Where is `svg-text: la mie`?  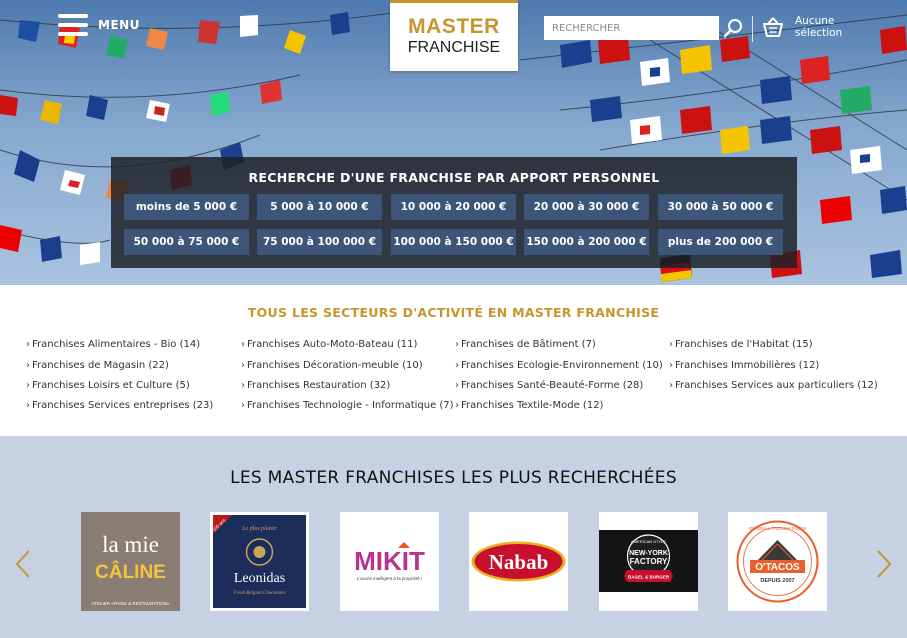 svg-text: la mie is located at coordinates (130, 544).